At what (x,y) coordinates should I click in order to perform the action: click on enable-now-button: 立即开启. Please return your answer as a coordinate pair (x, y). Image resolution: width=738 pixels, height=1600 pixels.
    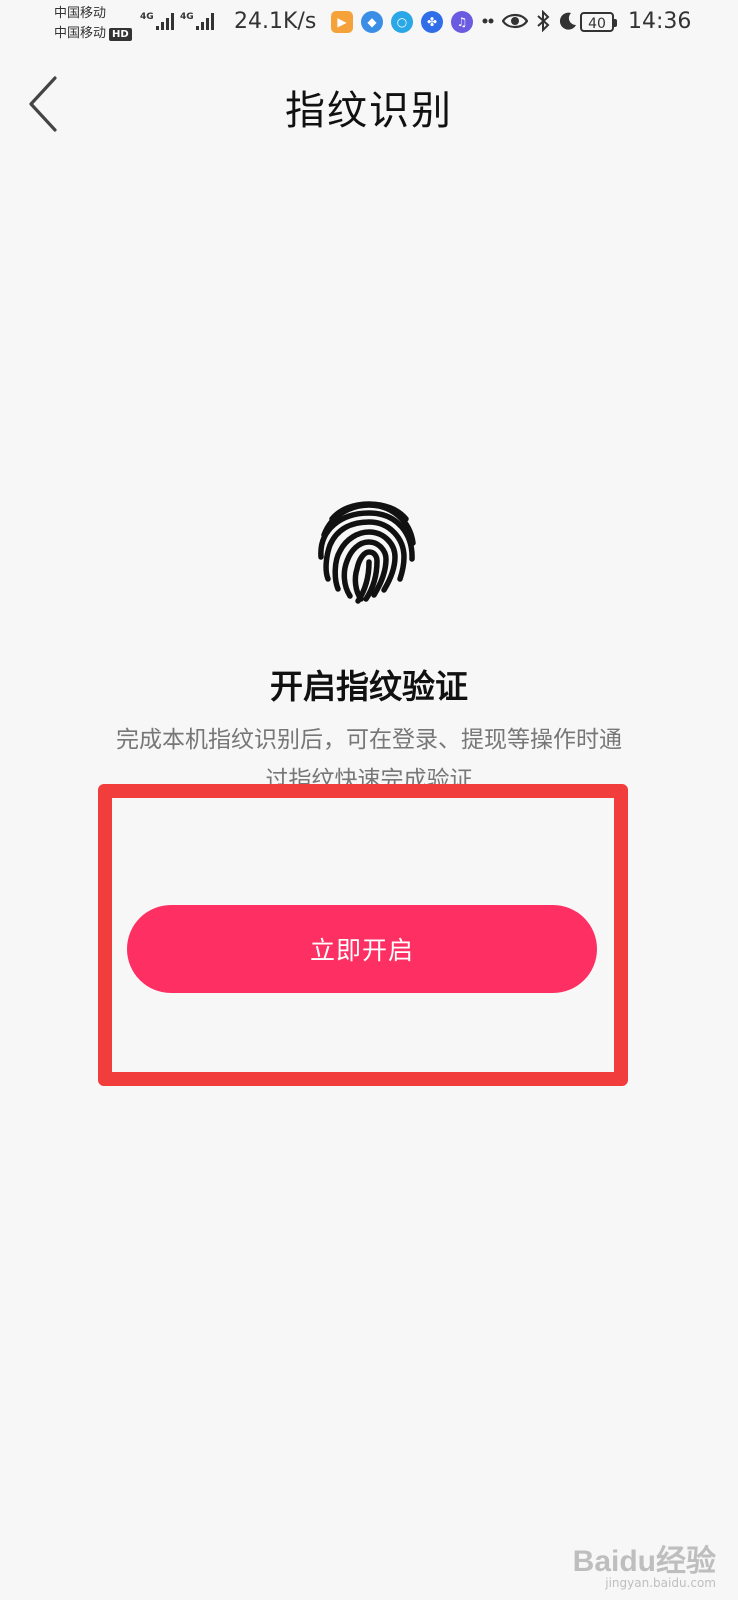
    Looking at the image, I should click on (362, 949).